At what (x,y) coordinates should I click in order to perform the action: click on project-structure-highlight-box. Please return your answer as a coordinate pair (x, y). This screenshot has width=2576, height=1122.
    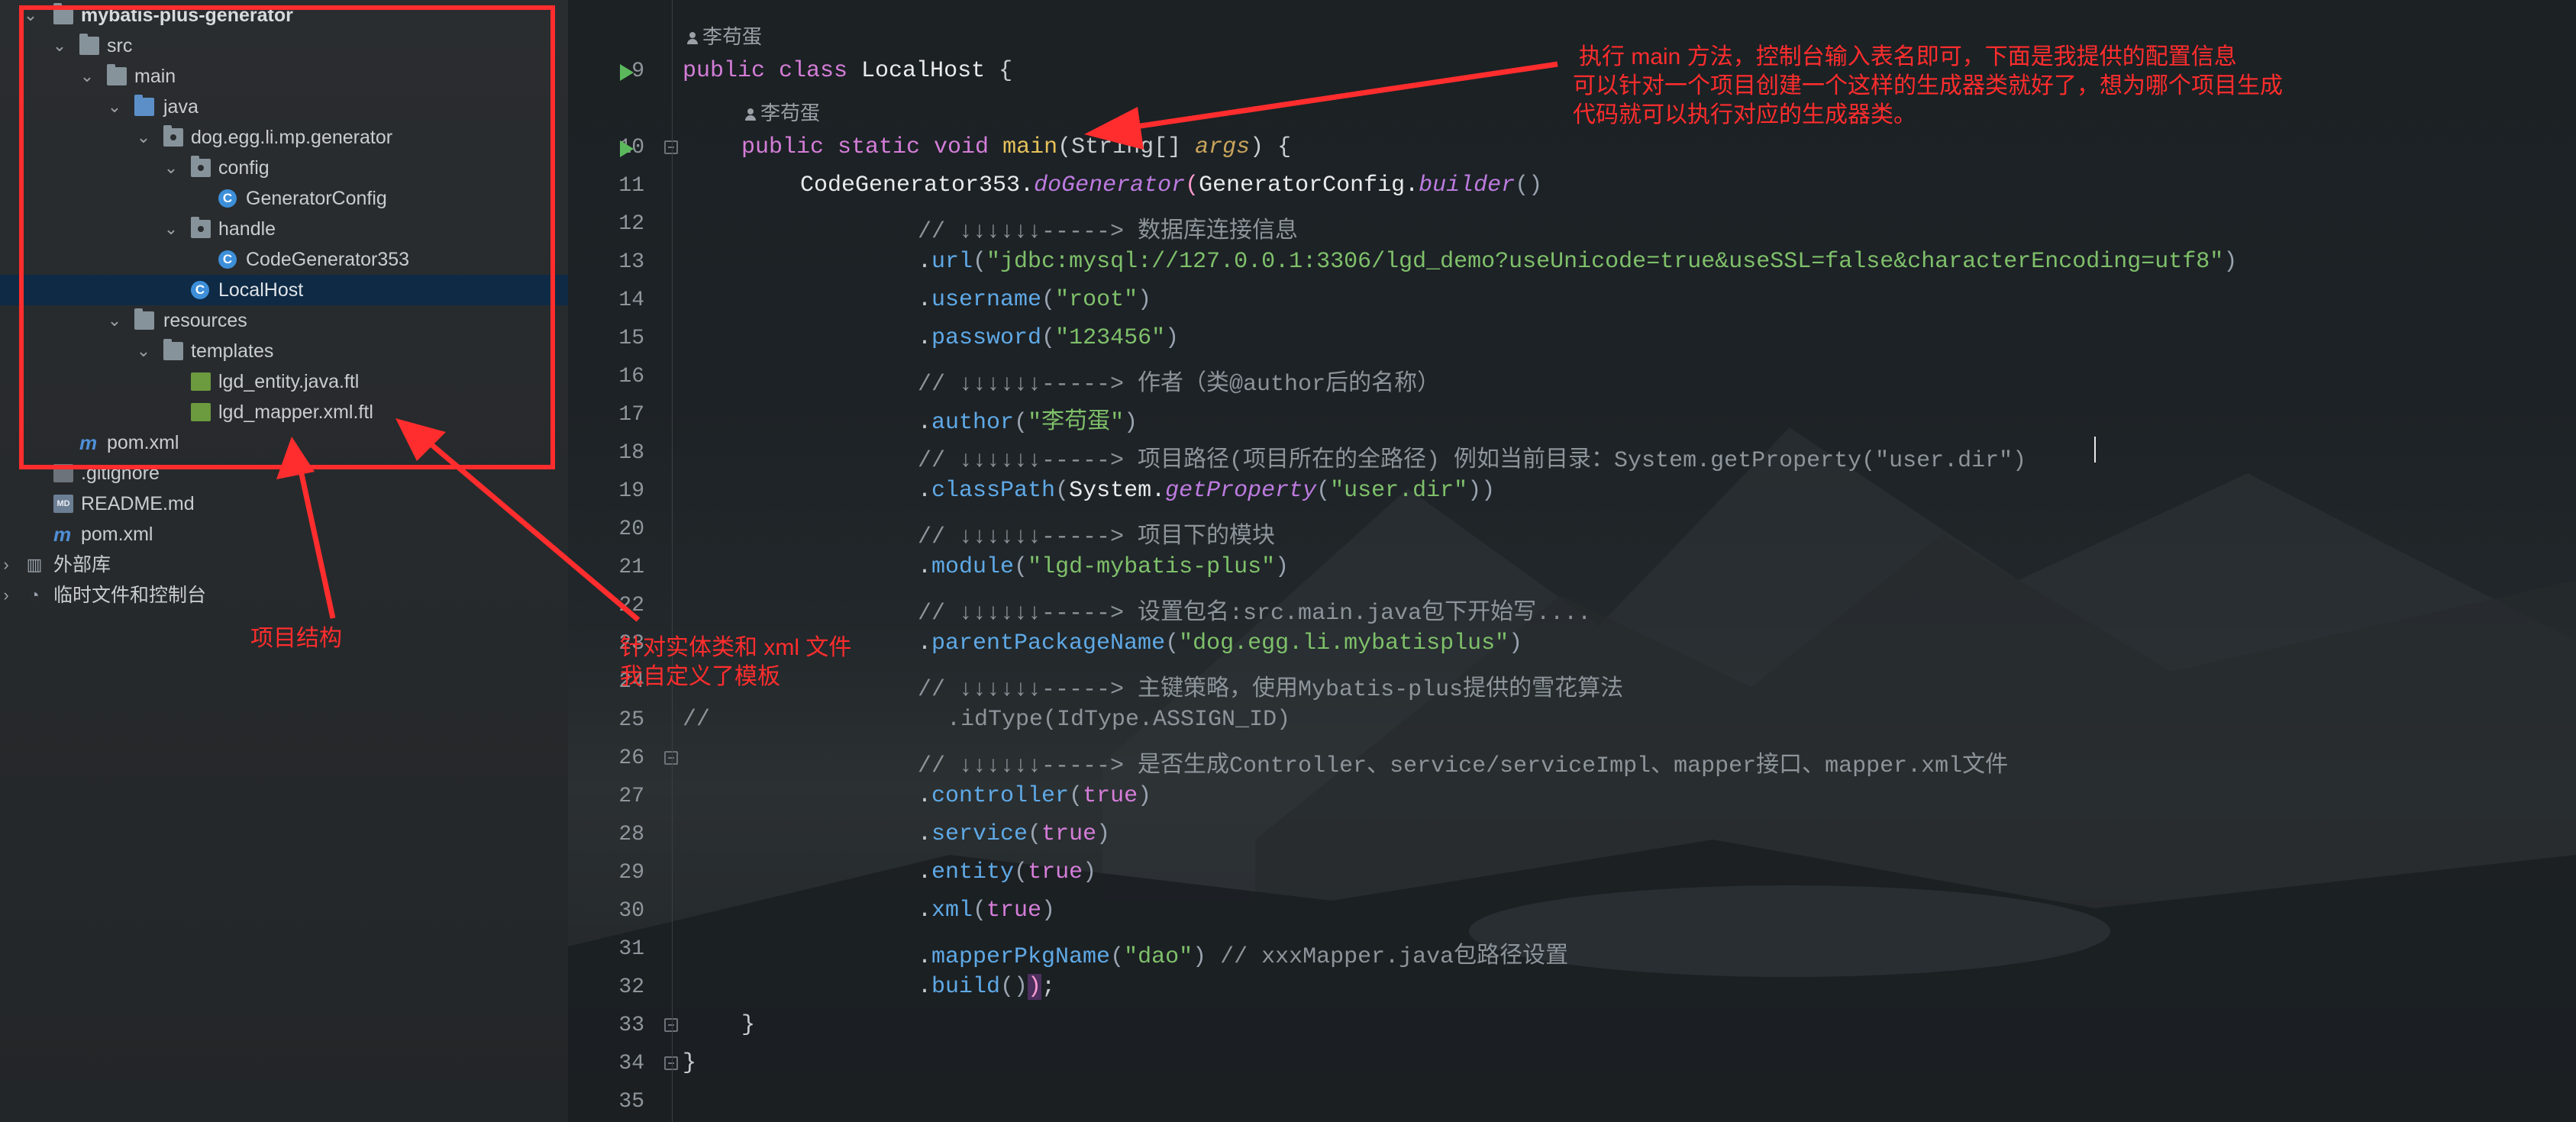
    Looking at the image, I should click on (287, 237).